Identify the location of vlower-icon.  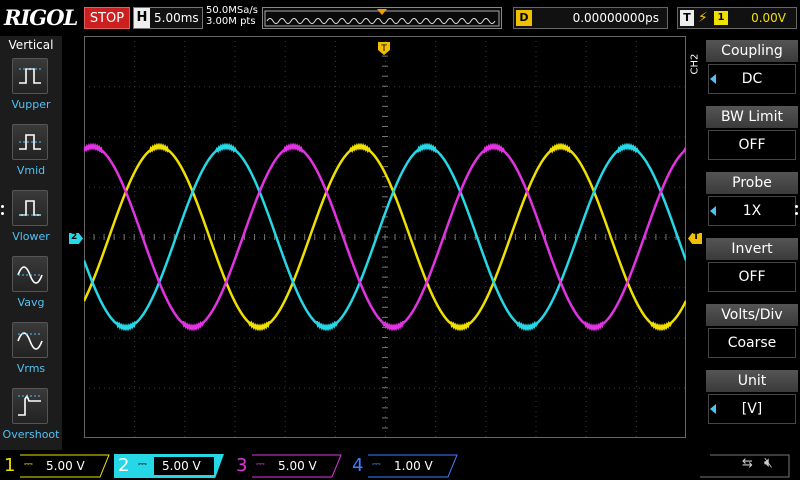
(30, 208).